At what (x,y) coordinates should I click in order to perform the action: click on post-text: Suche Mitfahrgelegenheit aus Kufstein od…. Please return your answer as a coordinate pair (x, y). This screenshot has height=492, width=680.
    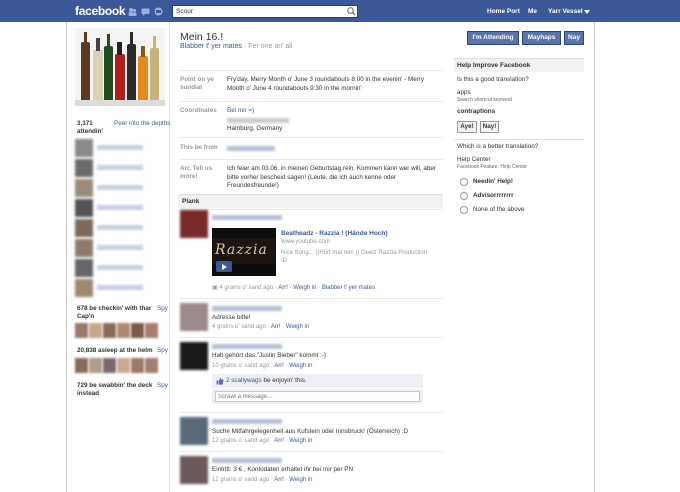
    Looking at the image, I should click on (310, 431).